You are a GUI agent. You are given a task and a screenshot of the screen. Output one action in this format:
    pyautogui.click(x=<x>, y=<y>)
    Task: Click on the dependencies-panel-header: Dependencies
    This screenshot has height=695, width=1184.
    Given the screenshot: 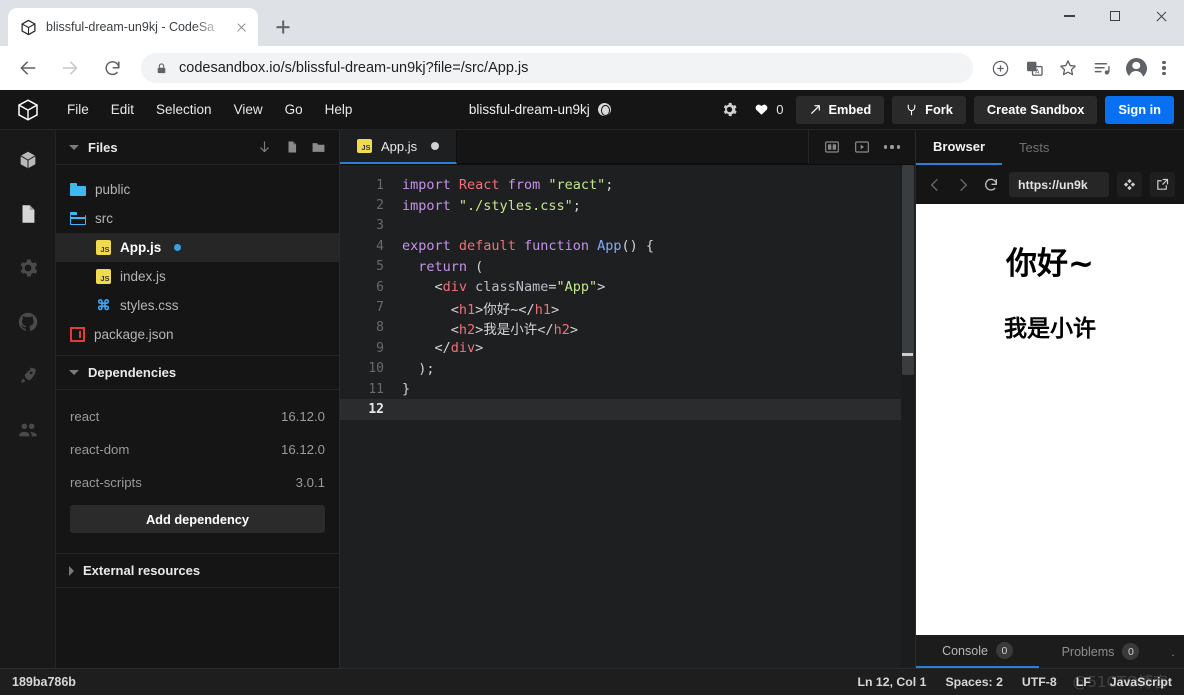 What is the action you would take?
    pyautogui.click(x=197, y=372)
    